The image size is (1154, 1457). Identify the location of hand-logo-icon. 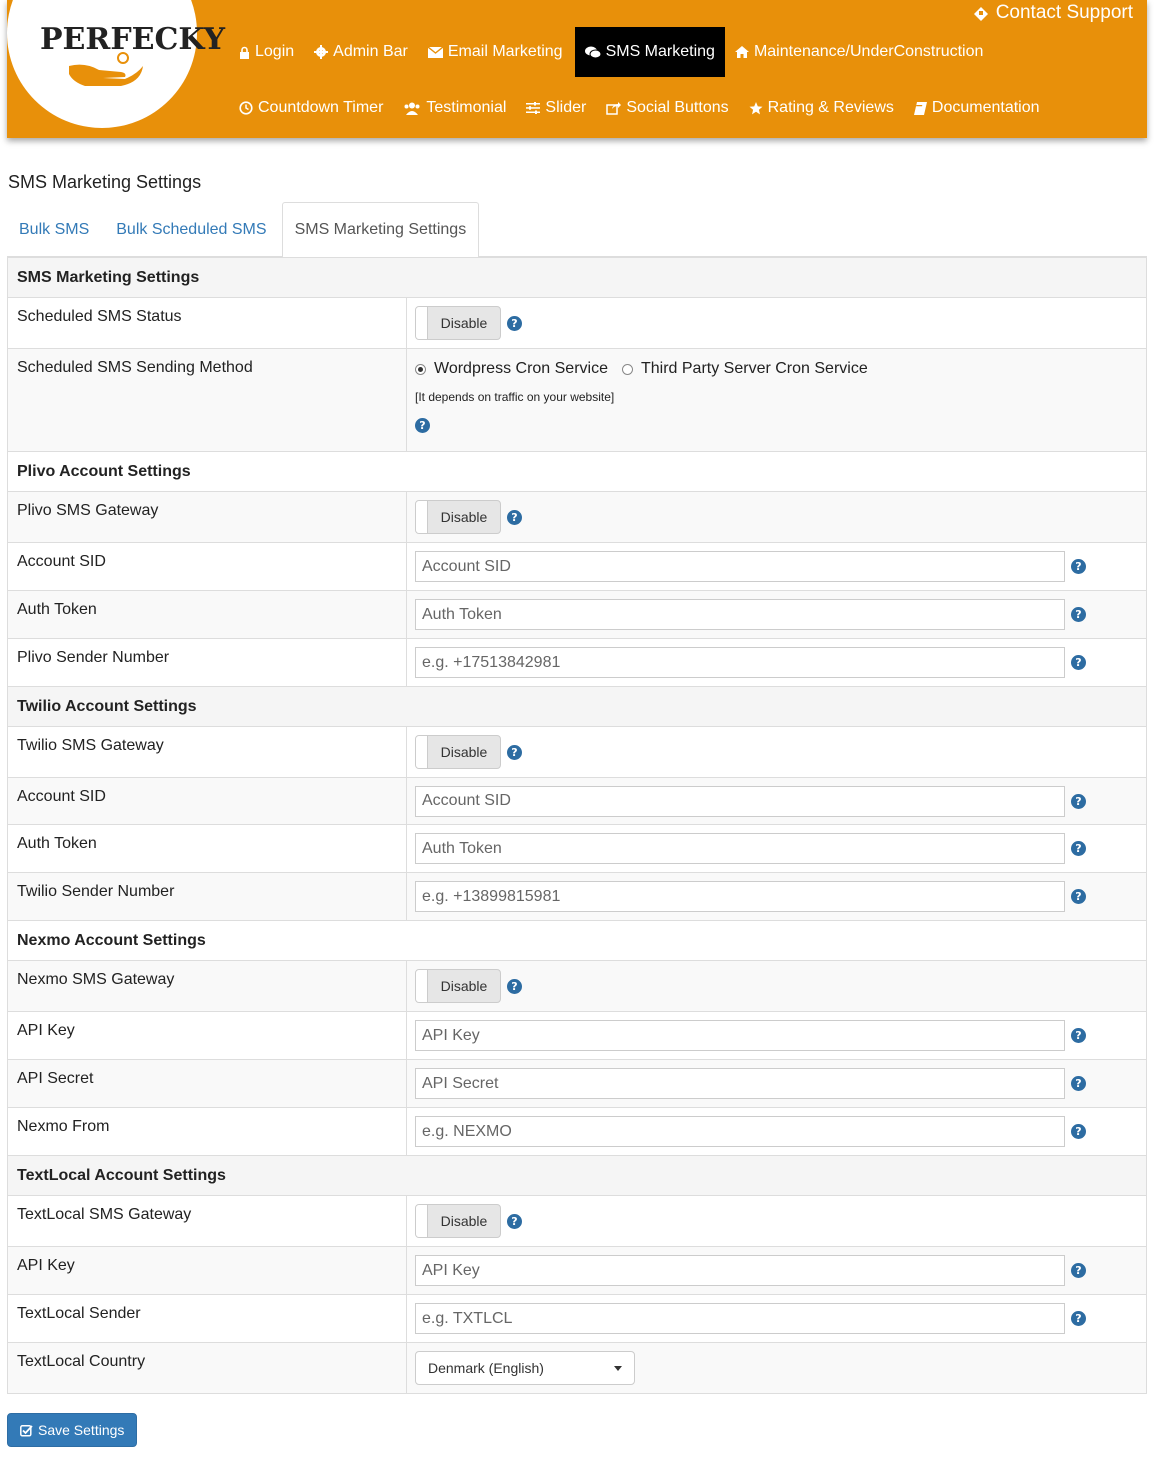
(106, 69).